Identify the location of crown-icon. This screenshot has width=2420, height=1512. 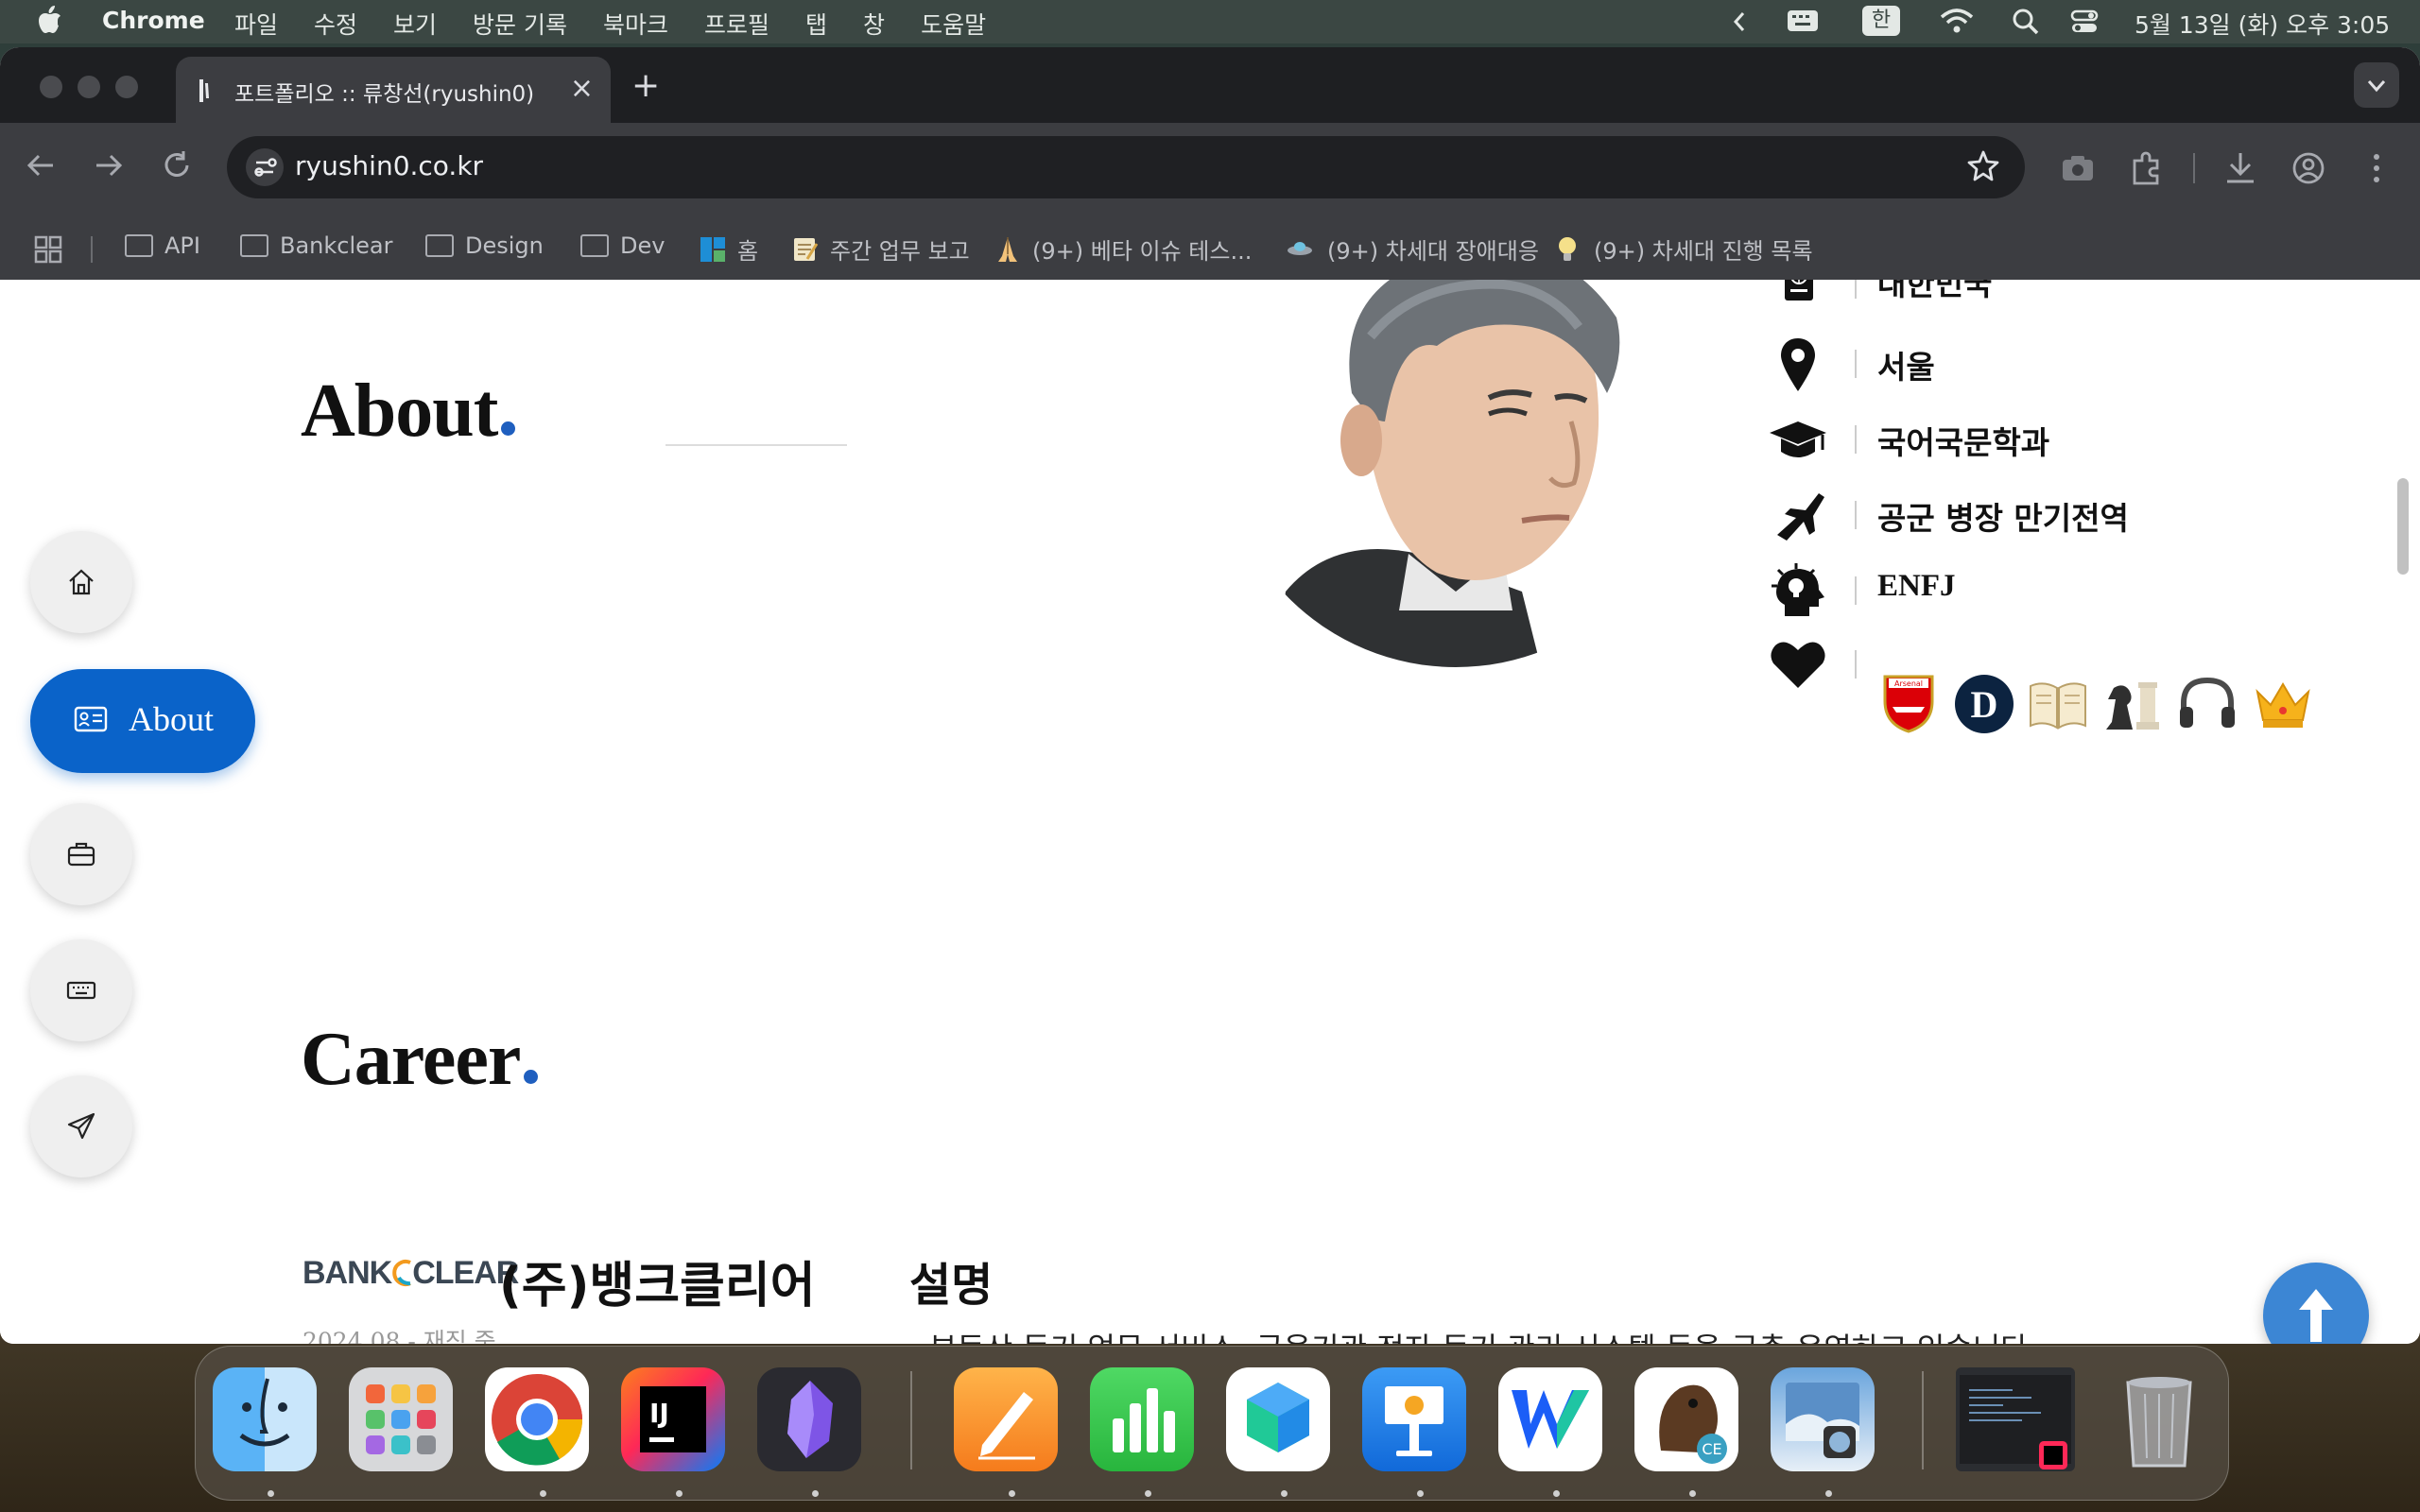
(2283, 705).